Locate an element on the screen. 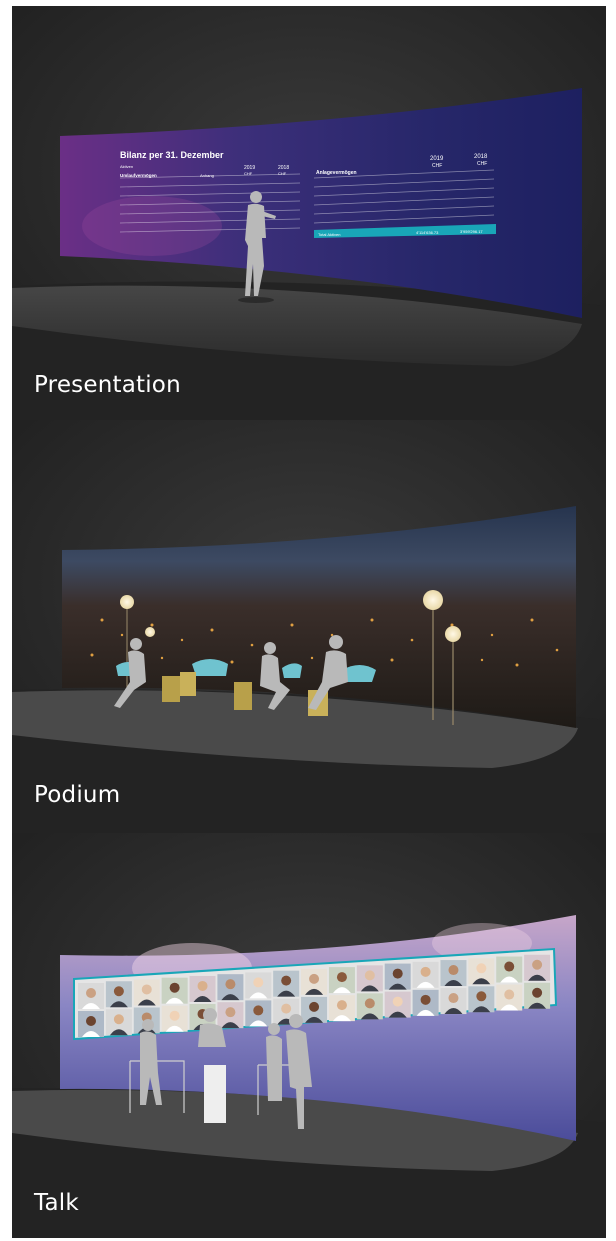 The height and width of the screenshot is (1241, 616). slide-right-year-1: 2019 is located at coordinates (437, 159).